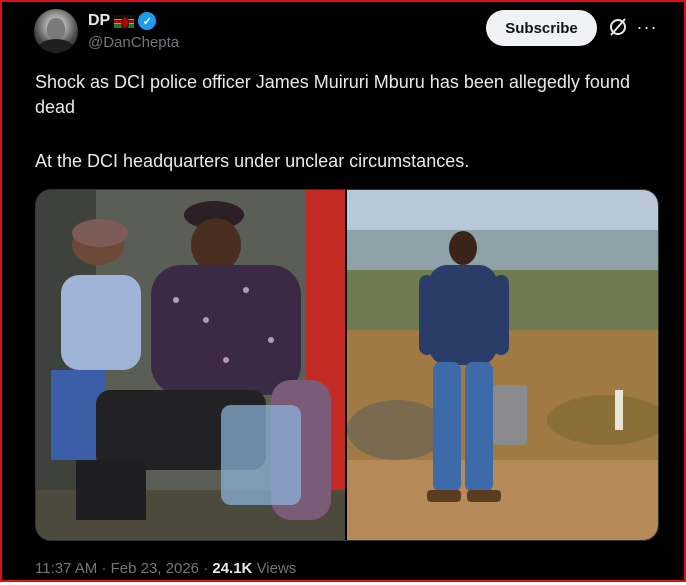 The image size is (686, 585). What do you see at coordinates (647, 27) in the screenshot?
I see `more-icon: ···` at bounding box center [647, 27].